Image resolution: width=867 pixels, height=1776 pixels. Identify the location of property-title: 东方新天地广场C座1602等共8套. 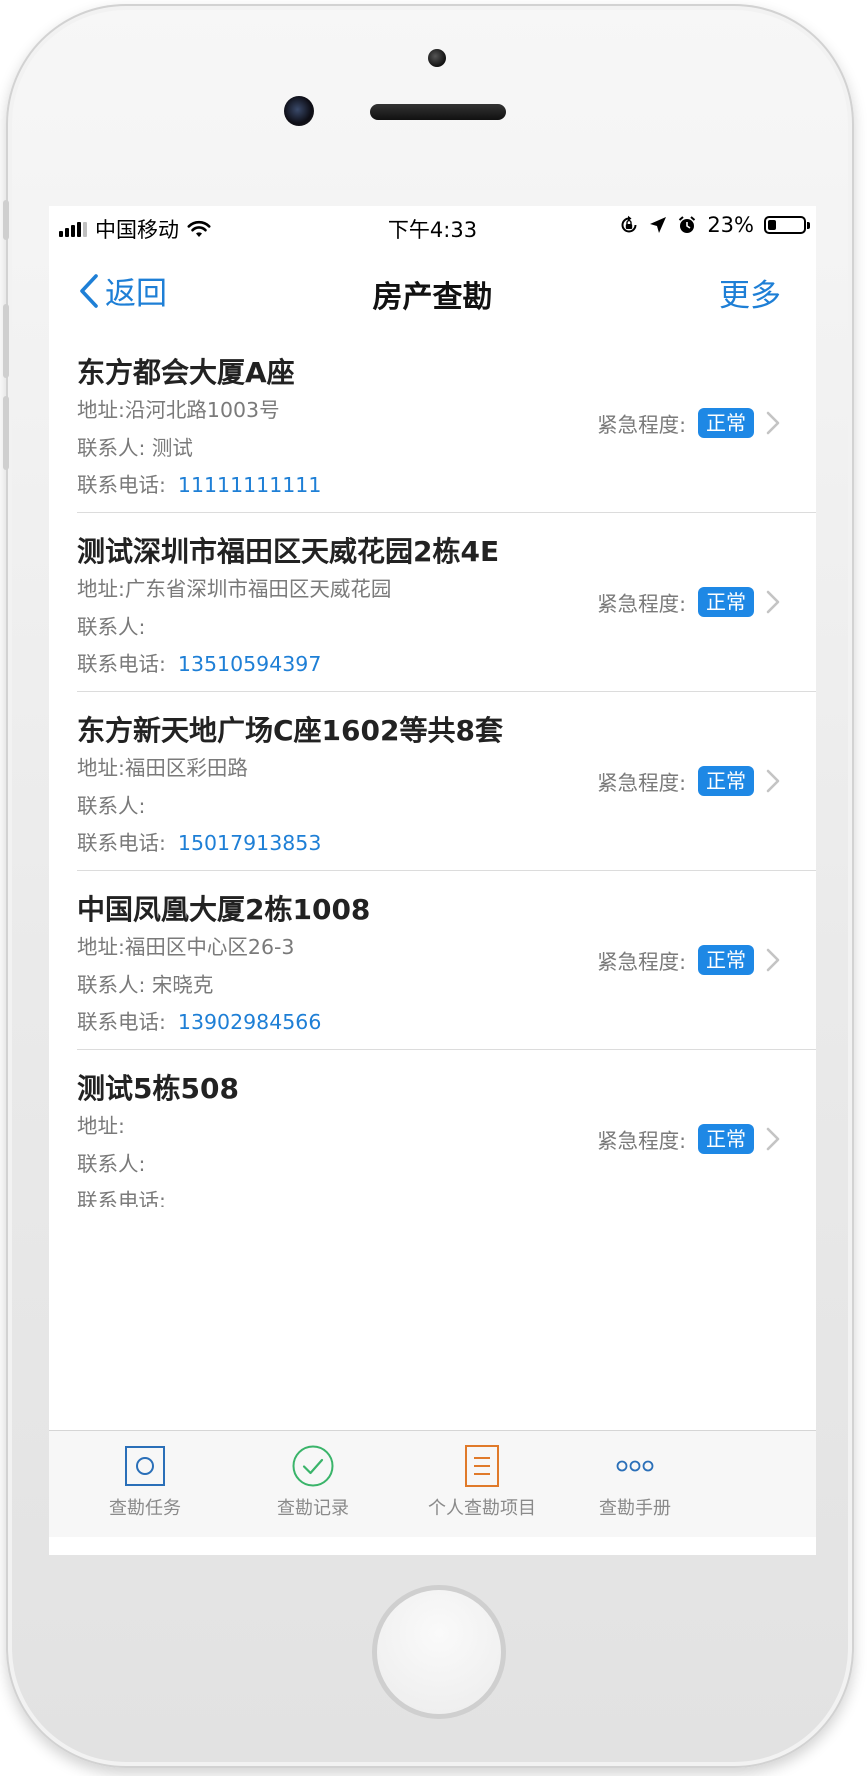
(290, 730).